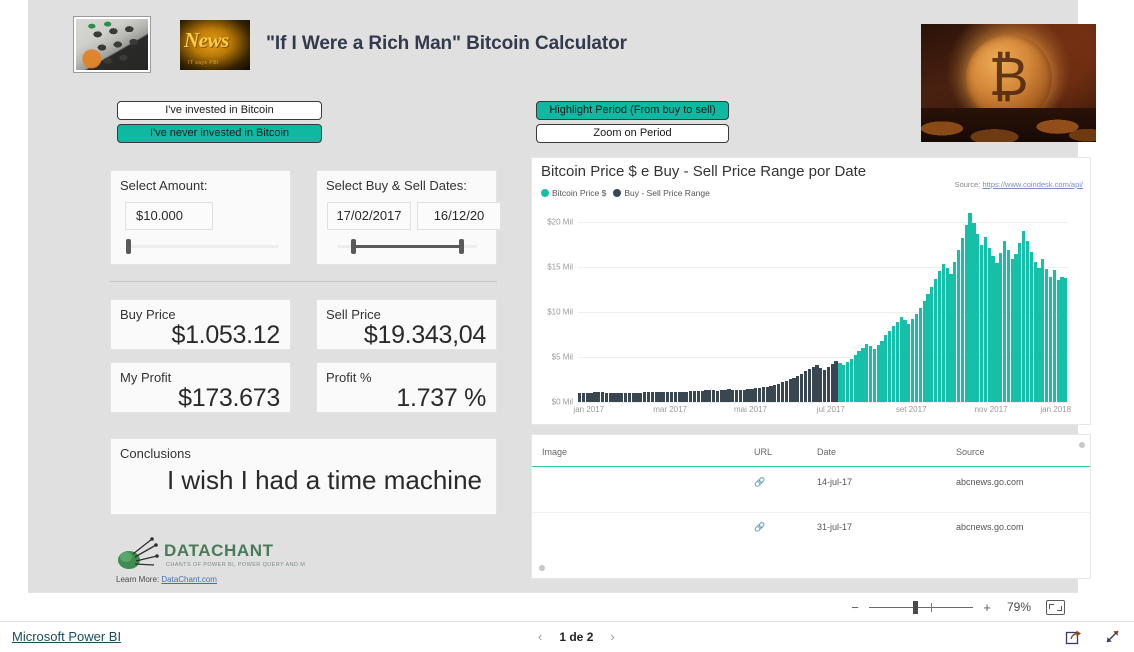 Image resolution: width=1134 pixels, height=652 pixels. I want to click on footer-action-icons, so click(1093, 636).